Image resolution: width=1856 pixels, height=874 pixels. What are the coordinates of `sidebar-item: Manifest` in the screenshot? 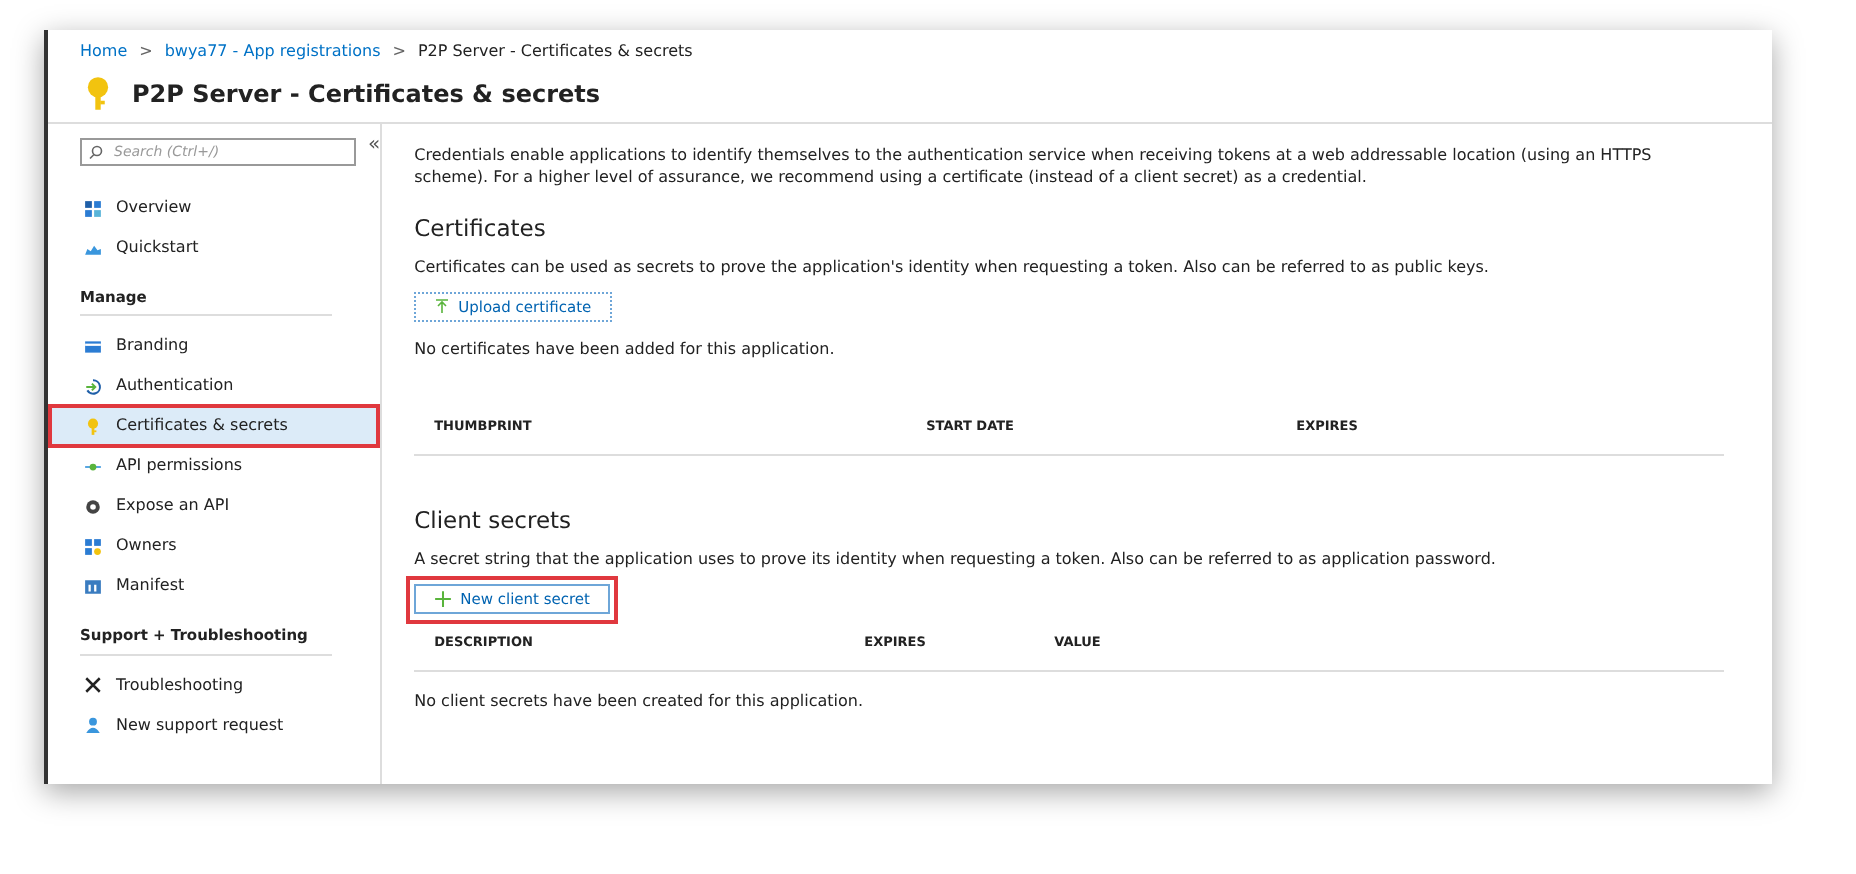 It's located at (214, 586).